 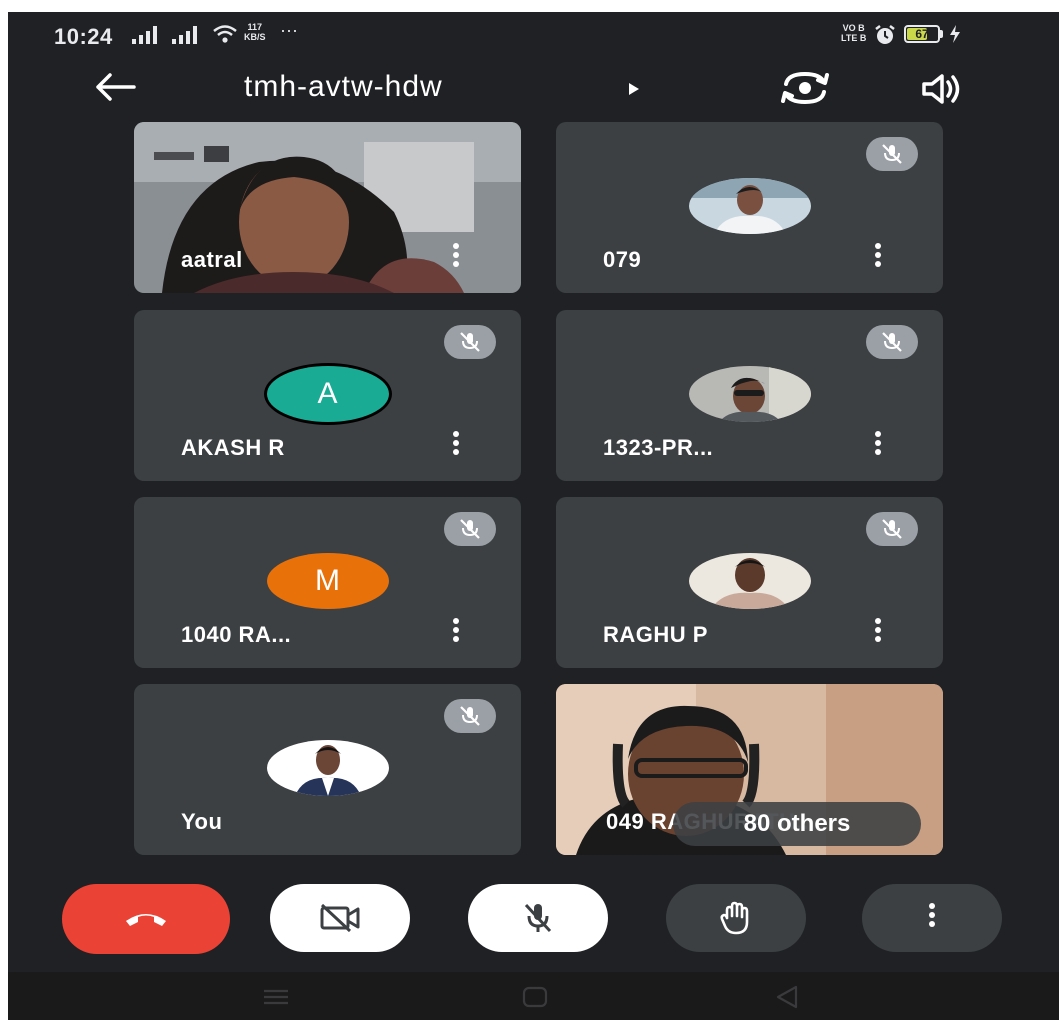 I want to click on mic-toggle-button, so click(x=538, y=918).